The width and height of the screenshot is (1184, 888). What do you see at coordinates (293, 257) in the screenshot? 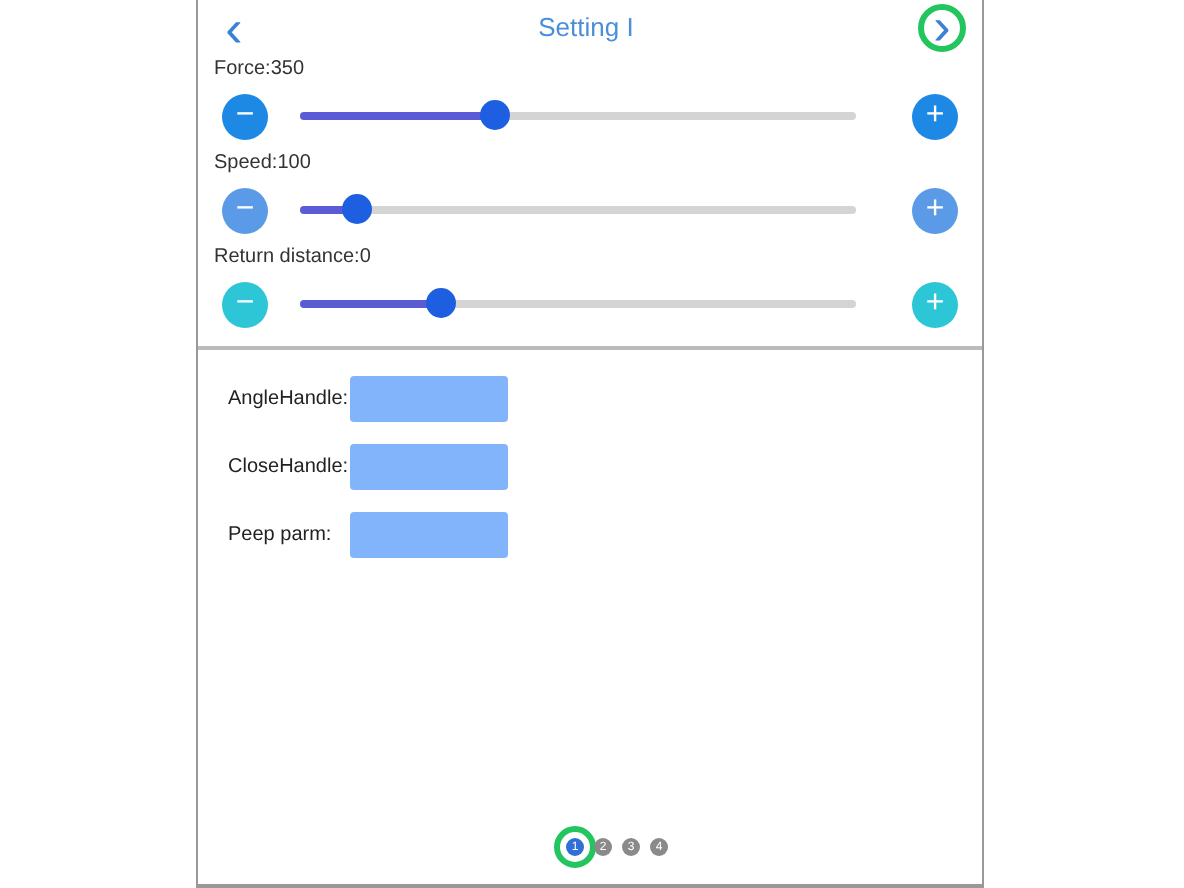
I see `slider-label: Return distance:0` at bounding box center [293, 257].